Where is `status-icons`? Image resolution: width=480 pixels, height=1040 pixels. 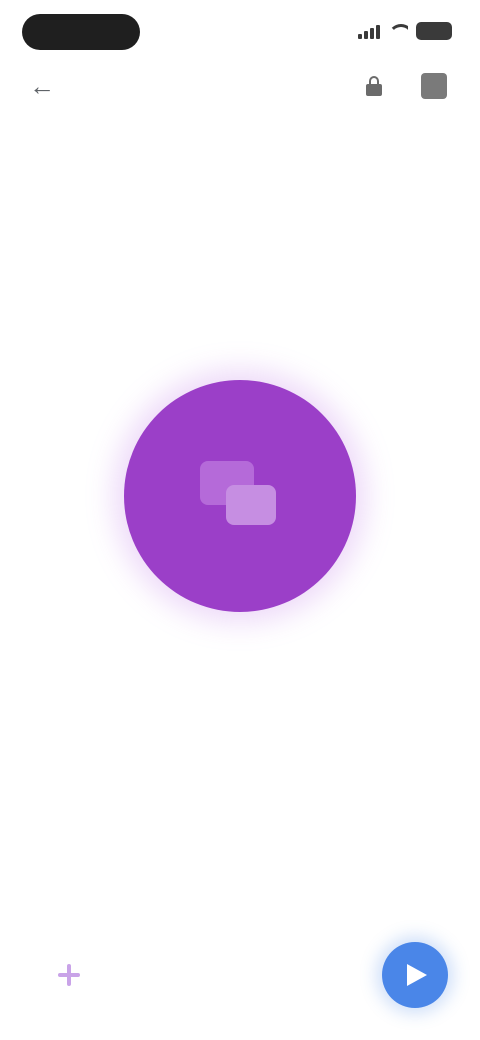 status-icons is located at coordinates (405, 31).